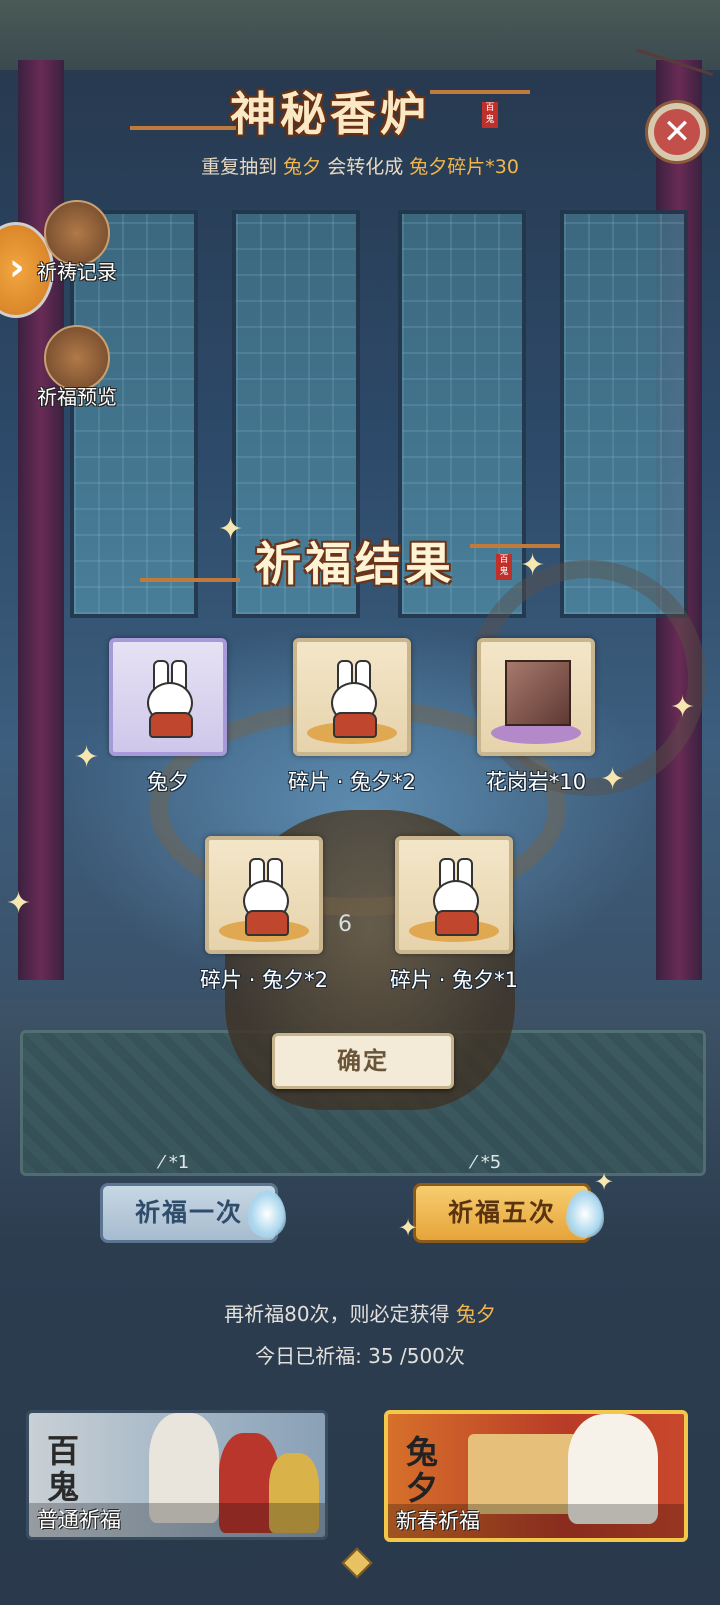 The image size is (720, 1605). I want to click on once-cost: ⁄ *1, so click(174, 1162).